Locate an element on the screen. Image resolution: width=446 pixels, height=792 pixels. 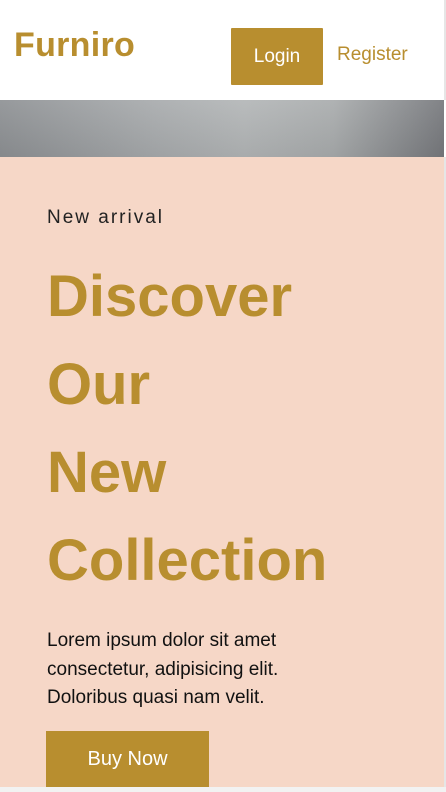
login-button: Login is located at coordinates (277, 56).